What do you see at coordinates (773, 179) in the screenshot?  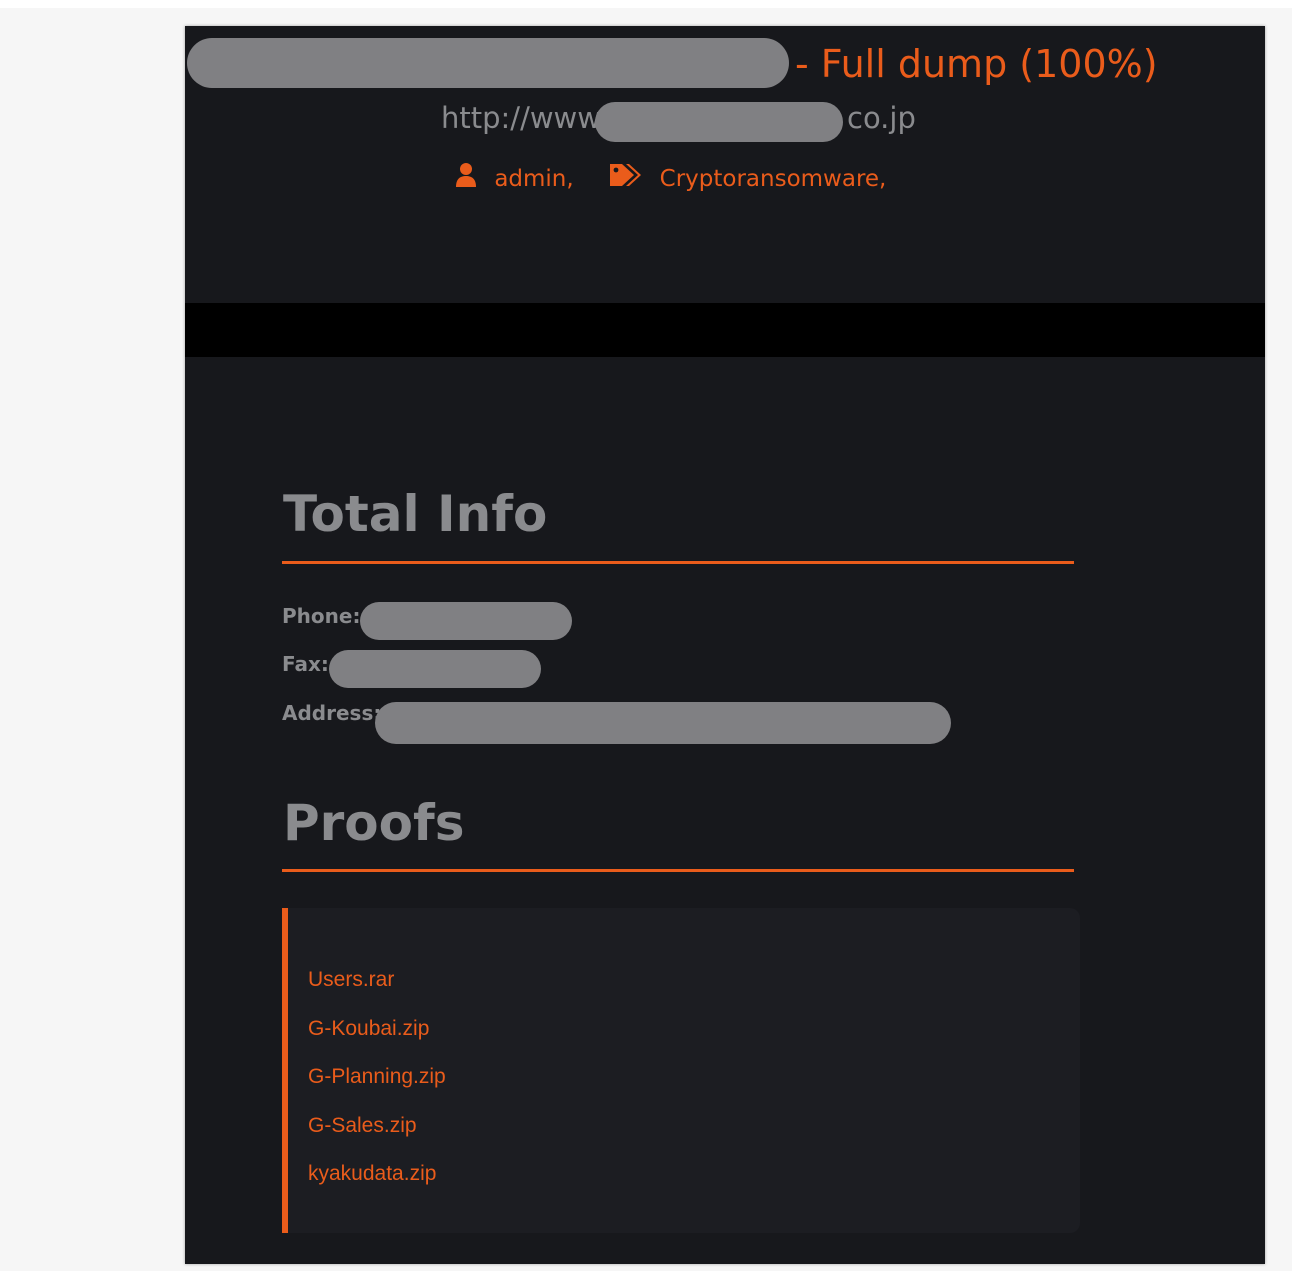 I see `tag-link: Cryptoransomware,` at bounding box center [773, 179].